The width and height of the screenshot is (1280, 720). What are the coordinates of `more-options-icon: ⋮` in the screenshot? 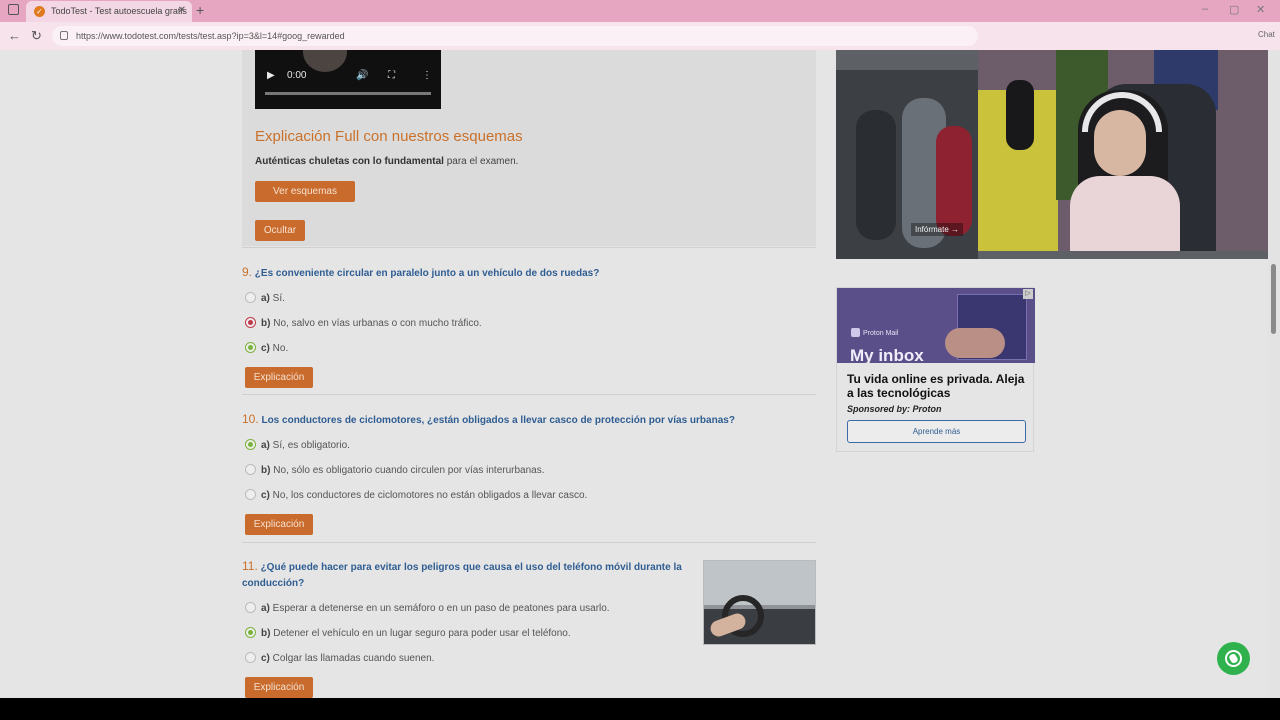 It's located at (427, 75).